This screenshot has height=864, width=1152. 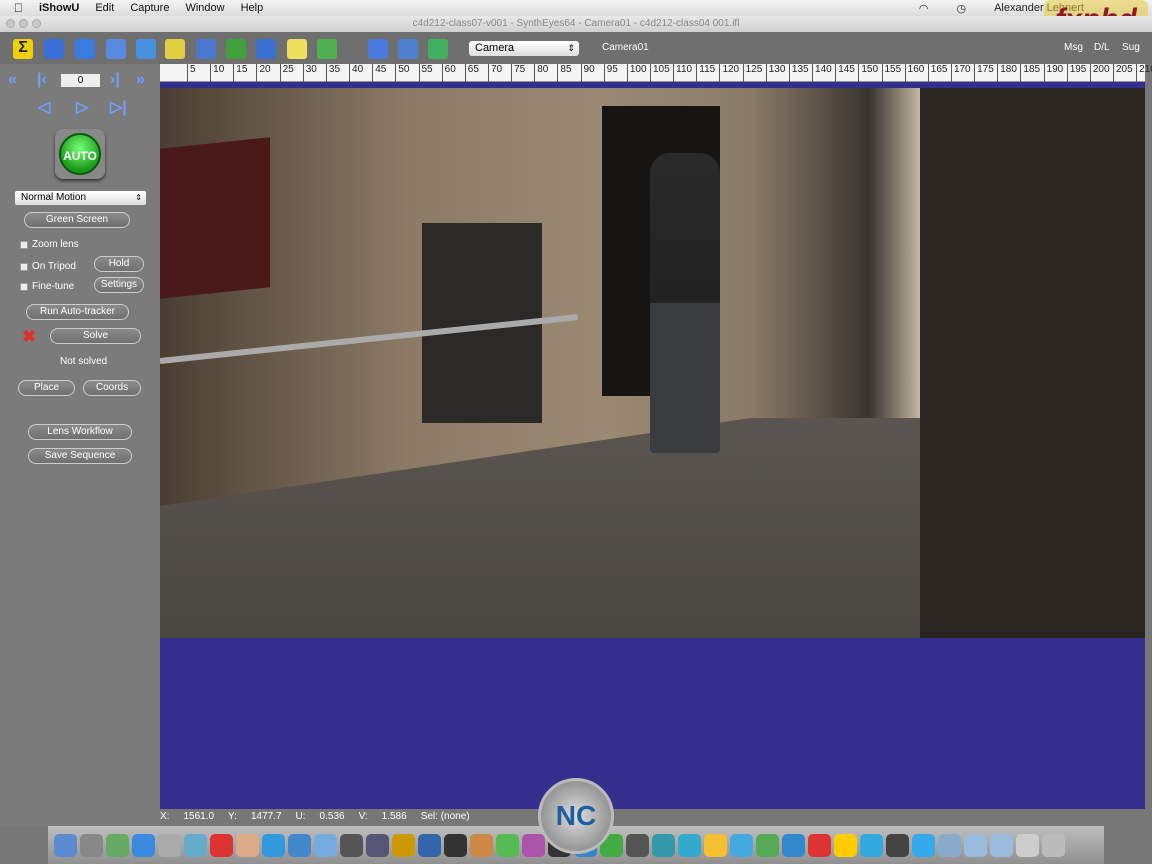 I want to click on graph-icon, so click(x=236, y=49).